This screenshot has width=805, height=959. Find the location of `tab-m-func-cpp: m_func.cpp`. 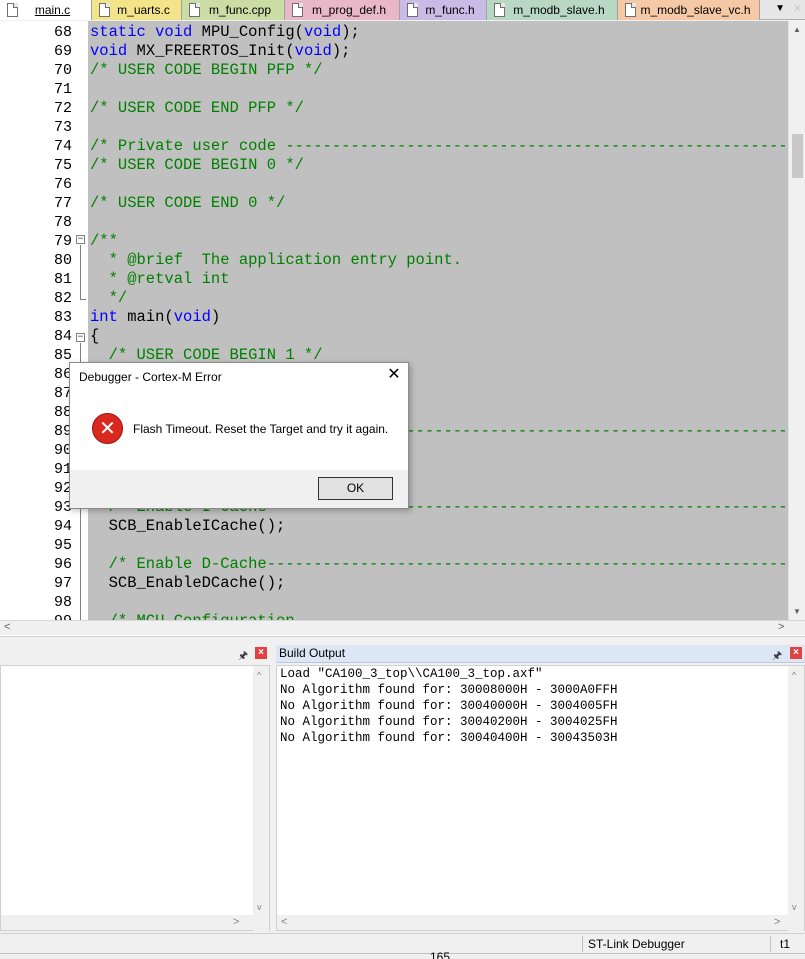

tab-m-func-cpp: m_func.cpp is located at coordinates (233, 10).